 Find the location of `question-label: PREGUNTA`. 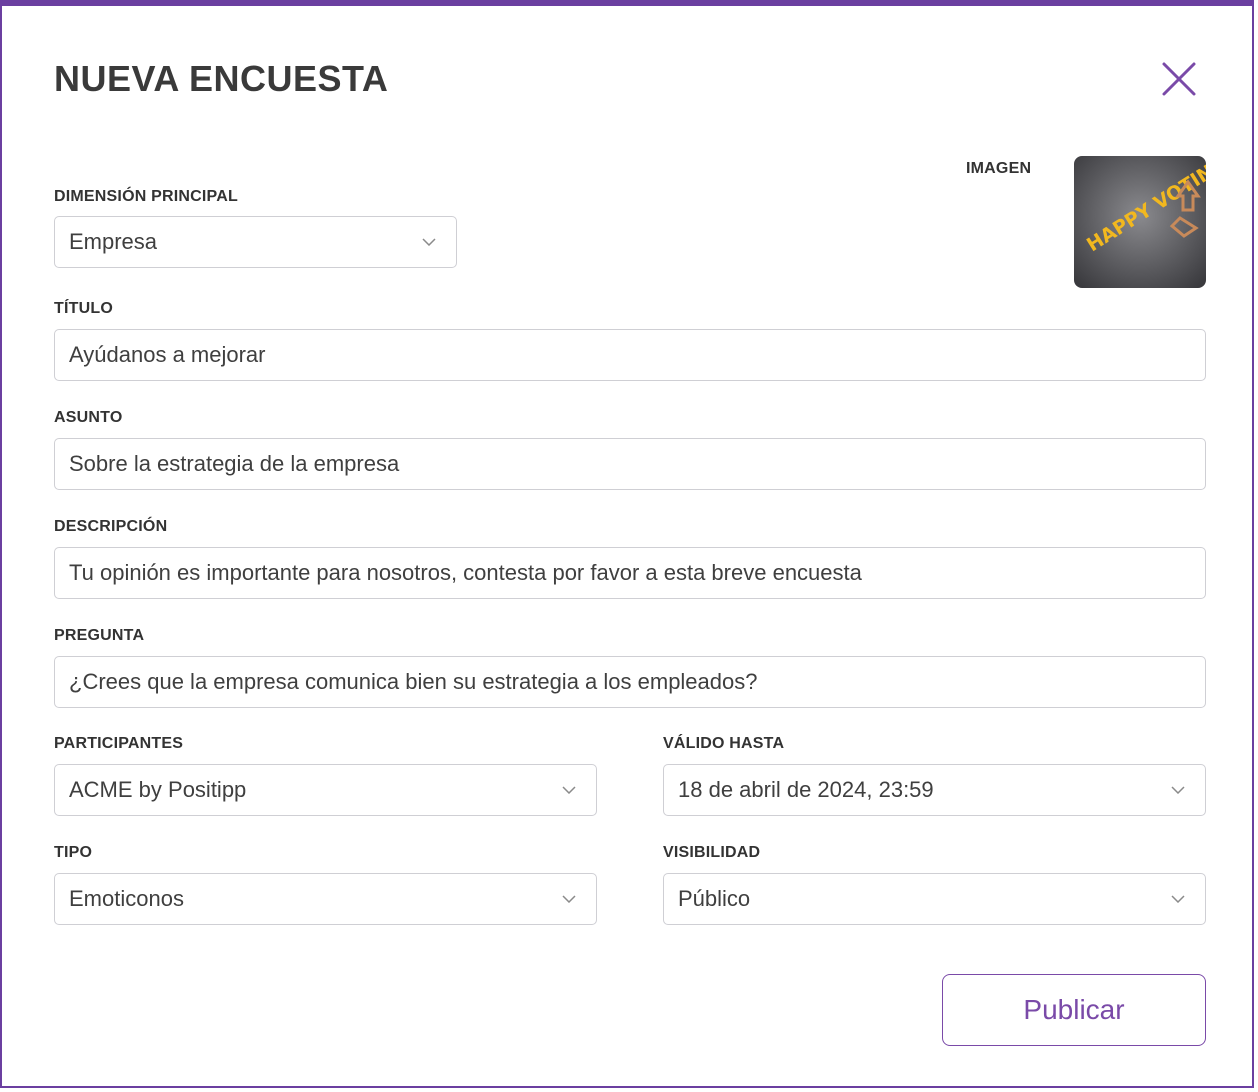

question-label: PREGUNTA is located at coordinates (99, 635).